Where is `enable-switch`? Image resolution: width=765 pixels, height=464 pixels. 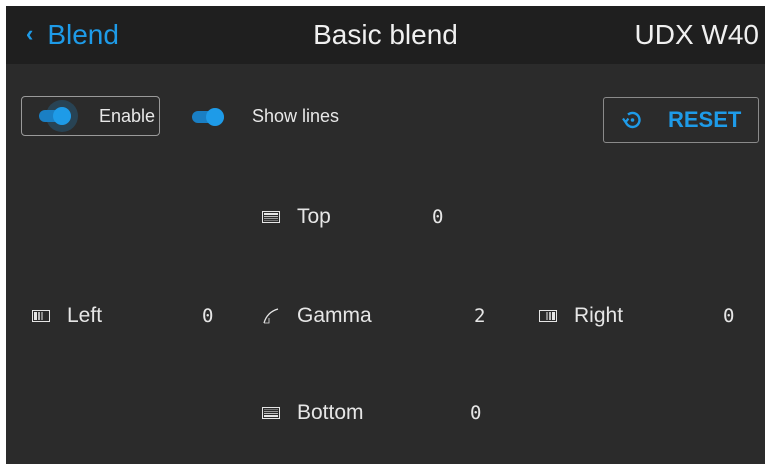 enable-switch is located at coordinates (58, 116).